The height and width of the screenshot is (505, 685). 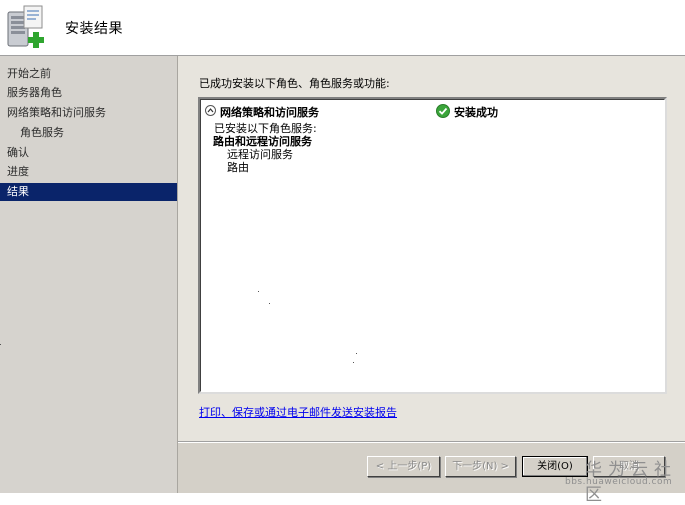 What do you see at coordinates (28, 27) in the screenshot?
I see `server-add-icon` at bounding box center [28, 27].